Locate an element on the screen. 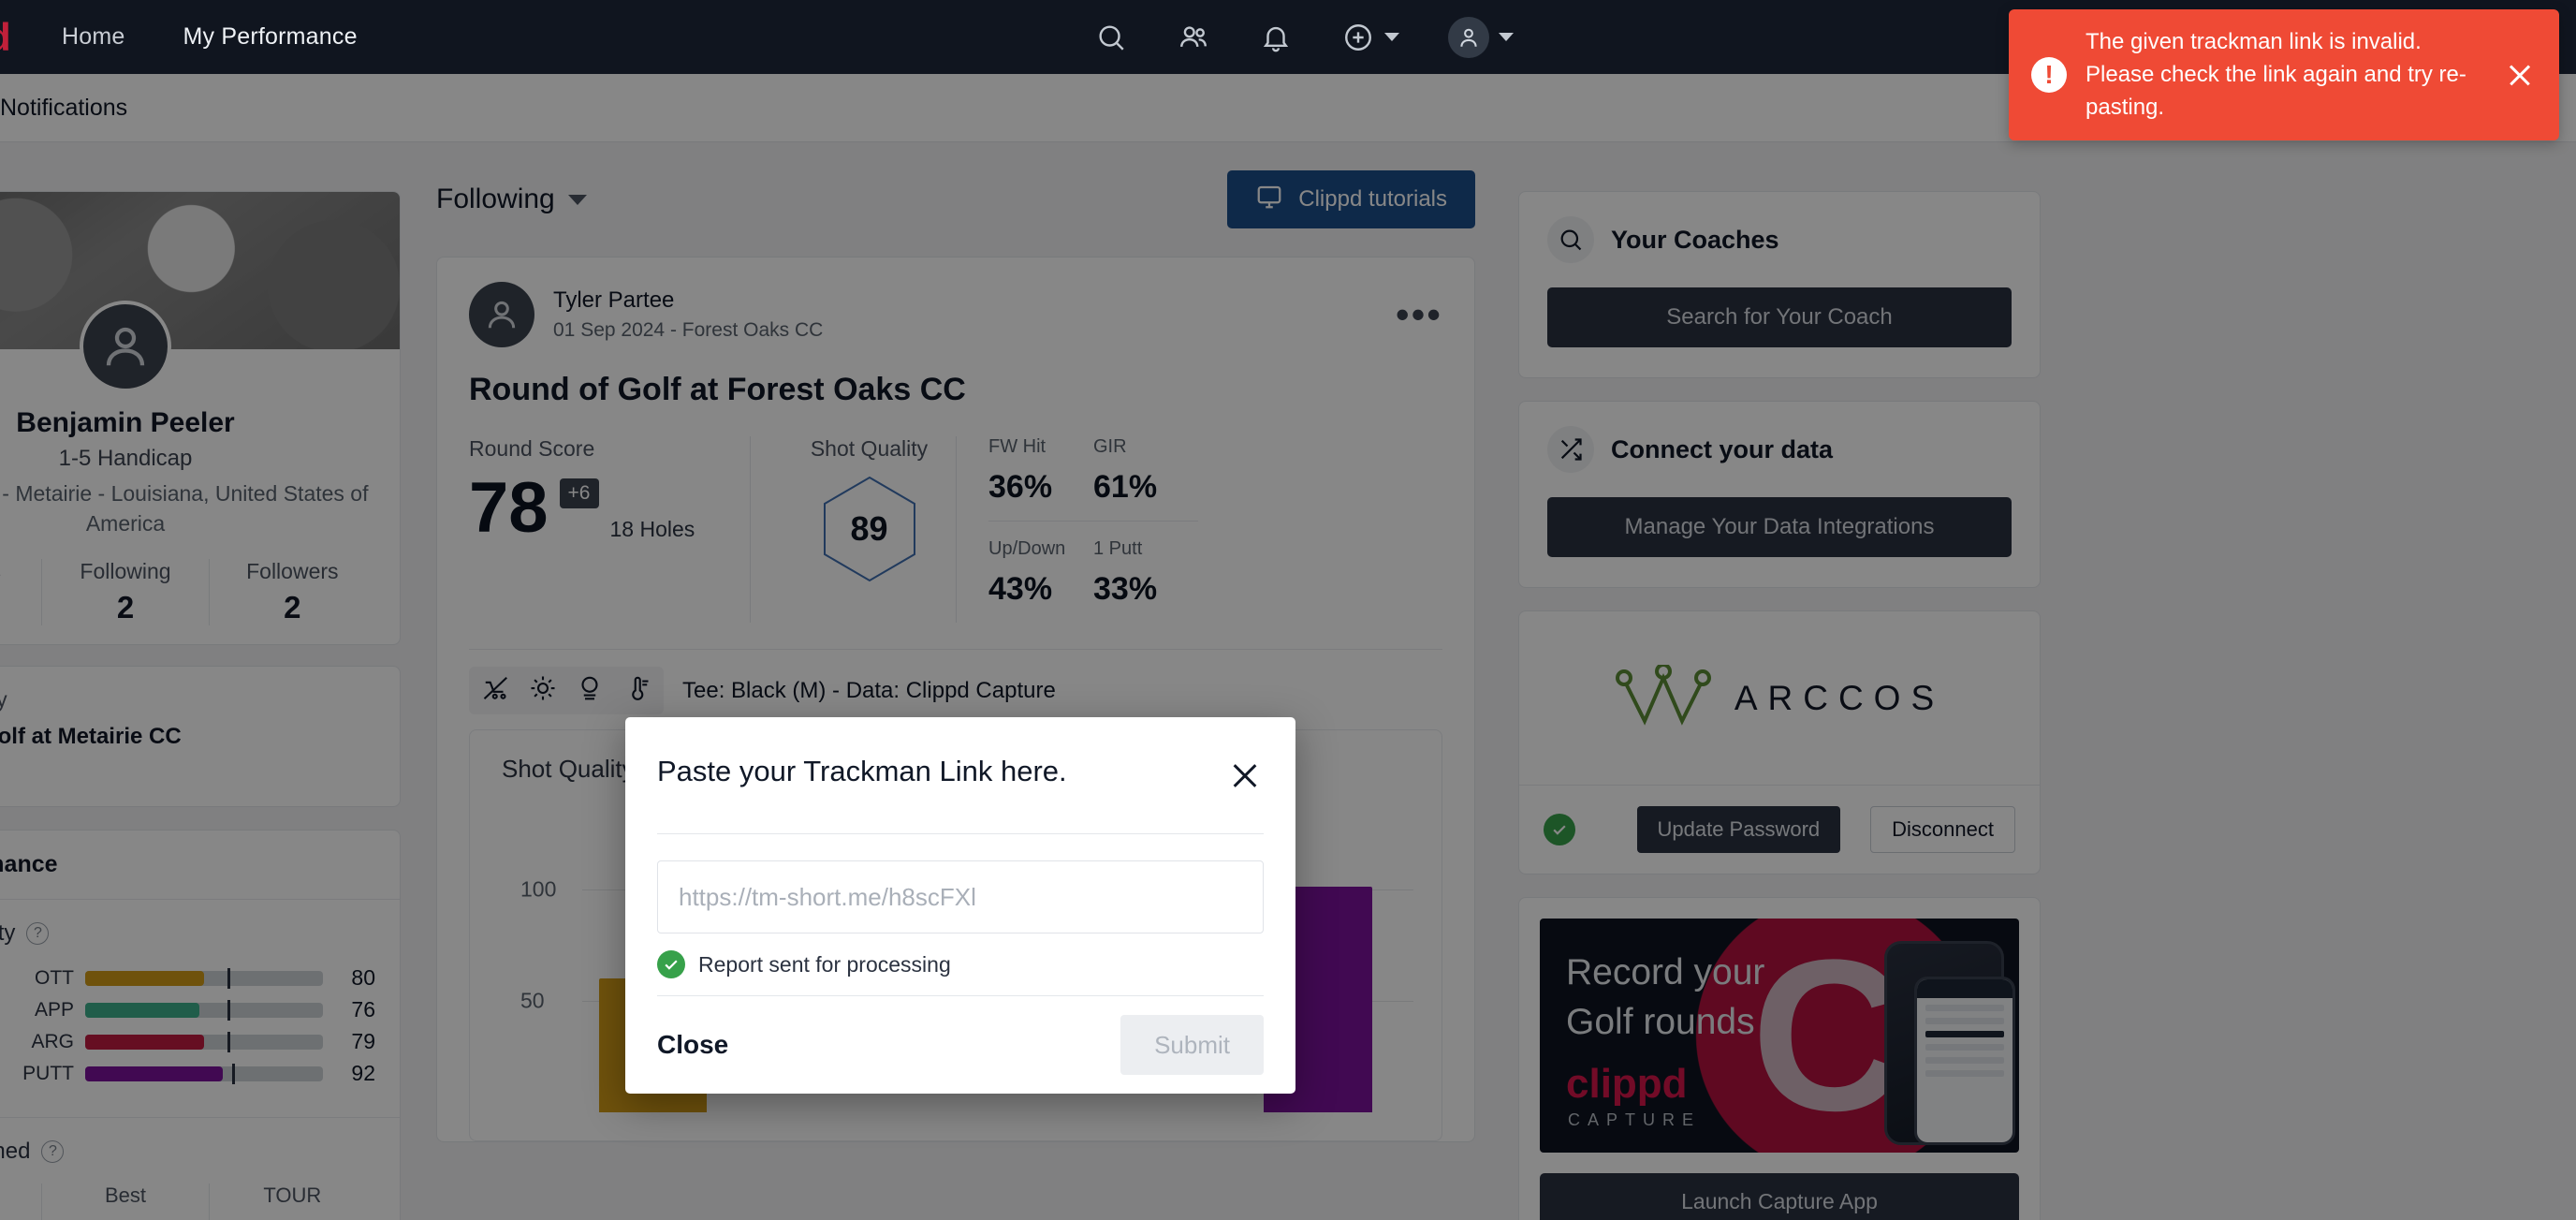  modal-submit-button: Submit is located at coordinates (1192, 1045).